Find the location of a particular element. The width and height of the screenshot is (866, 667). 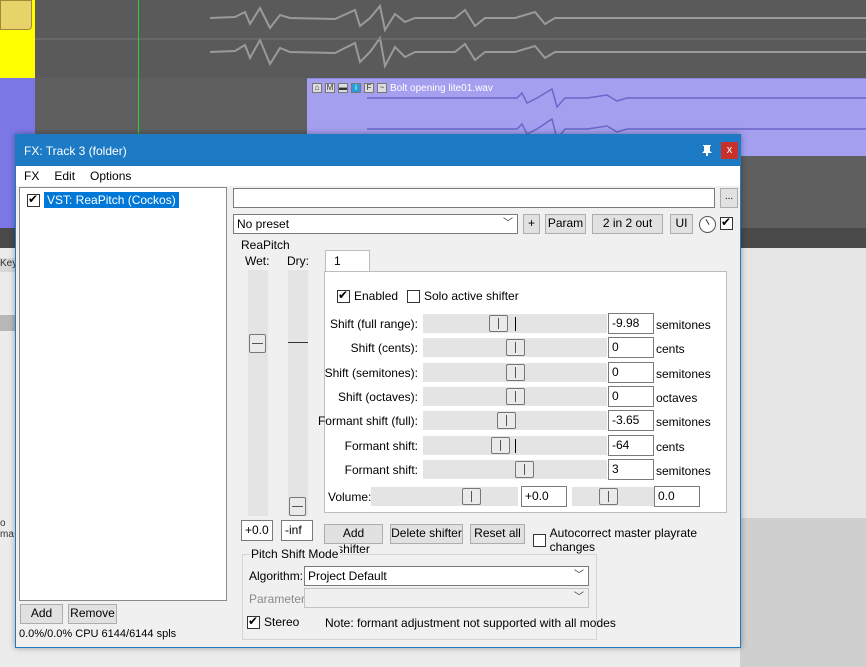

param-value: -9.98 is located at coordinates (631, 323).